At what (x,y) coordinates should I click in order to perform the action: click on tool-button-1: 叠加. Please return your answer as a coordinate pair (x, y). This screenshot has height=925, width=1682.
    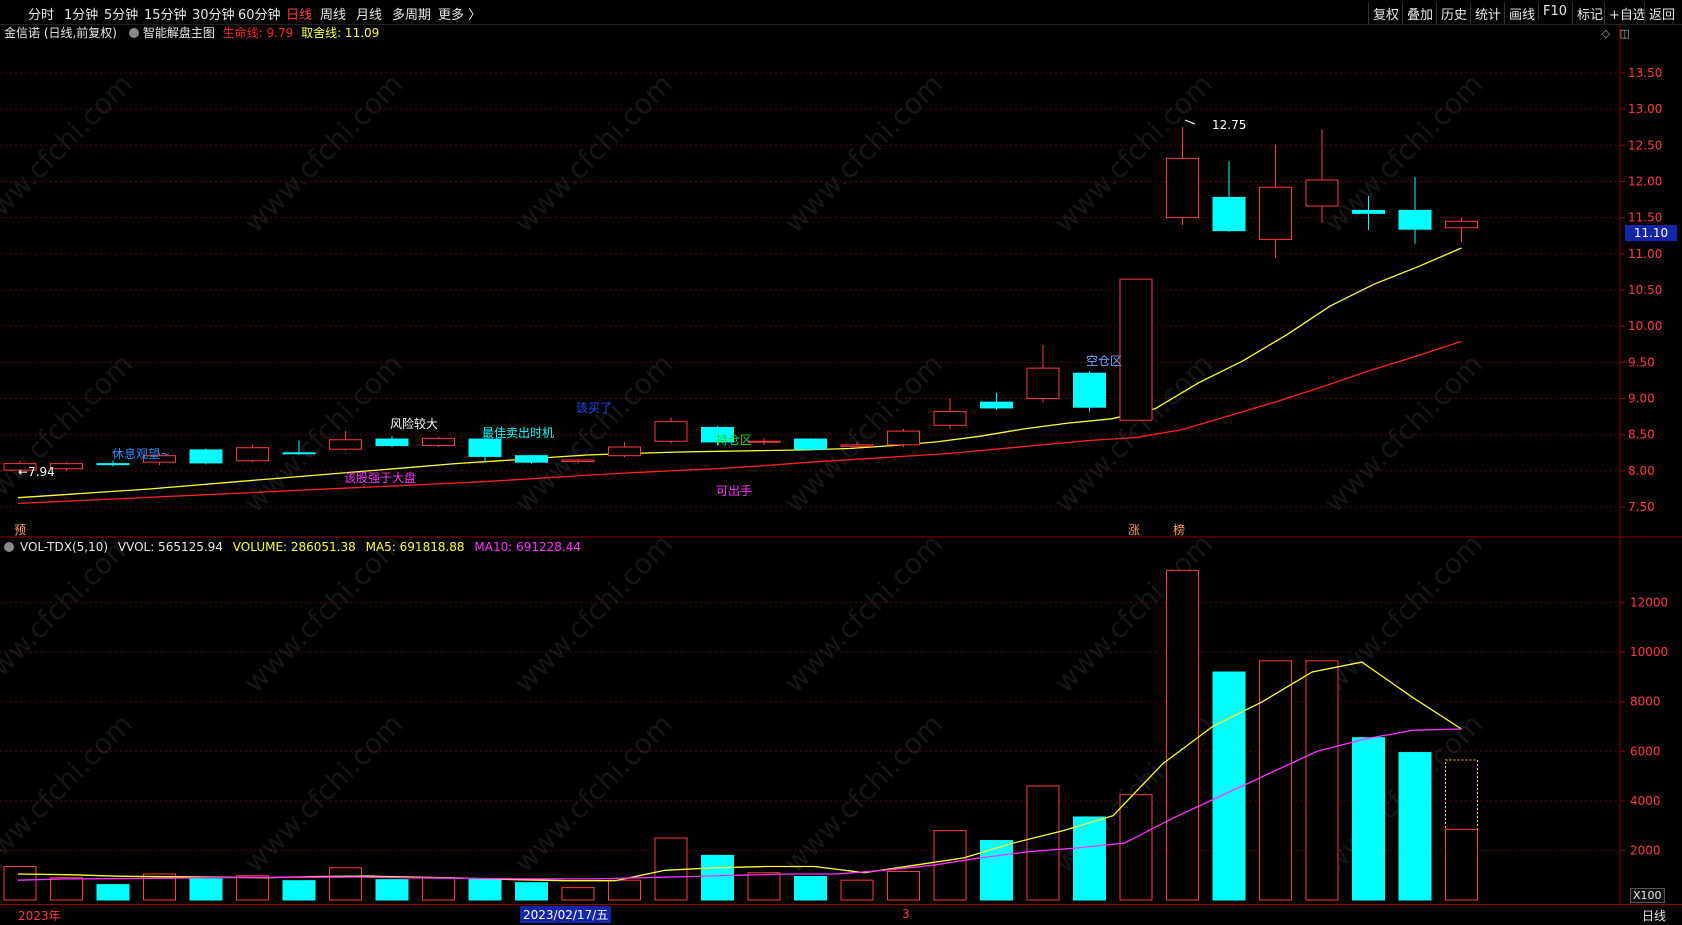
    Looking at the image, I should click on (1419, 13).